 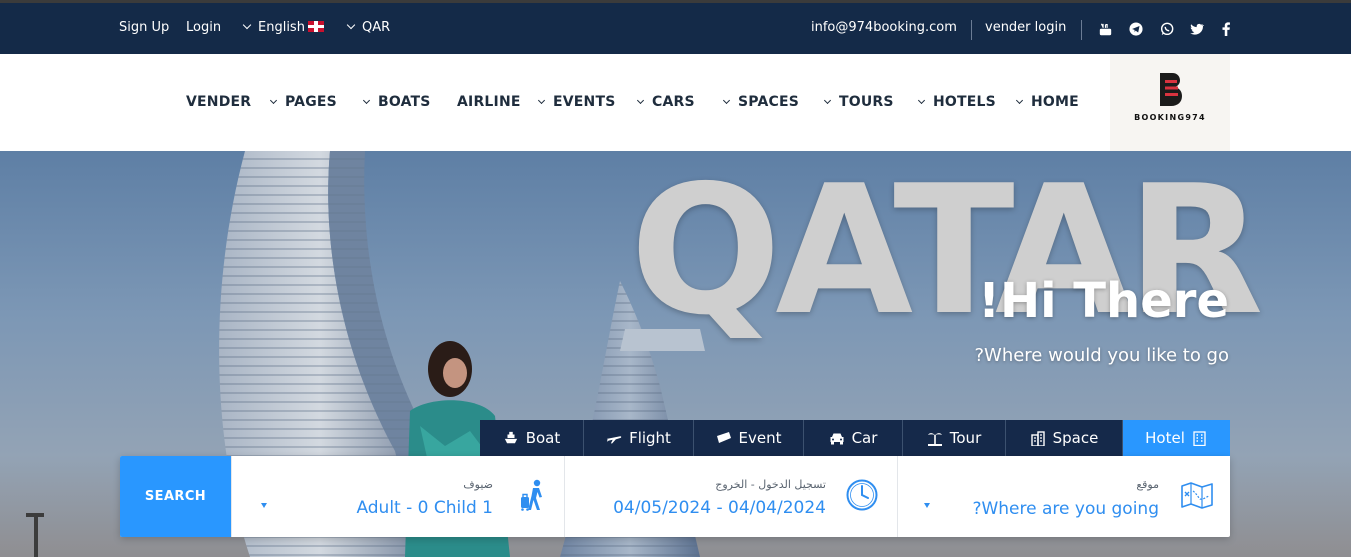 I want to click on location-field: موقع ?Where are you going, so click(x=1063, y=496).